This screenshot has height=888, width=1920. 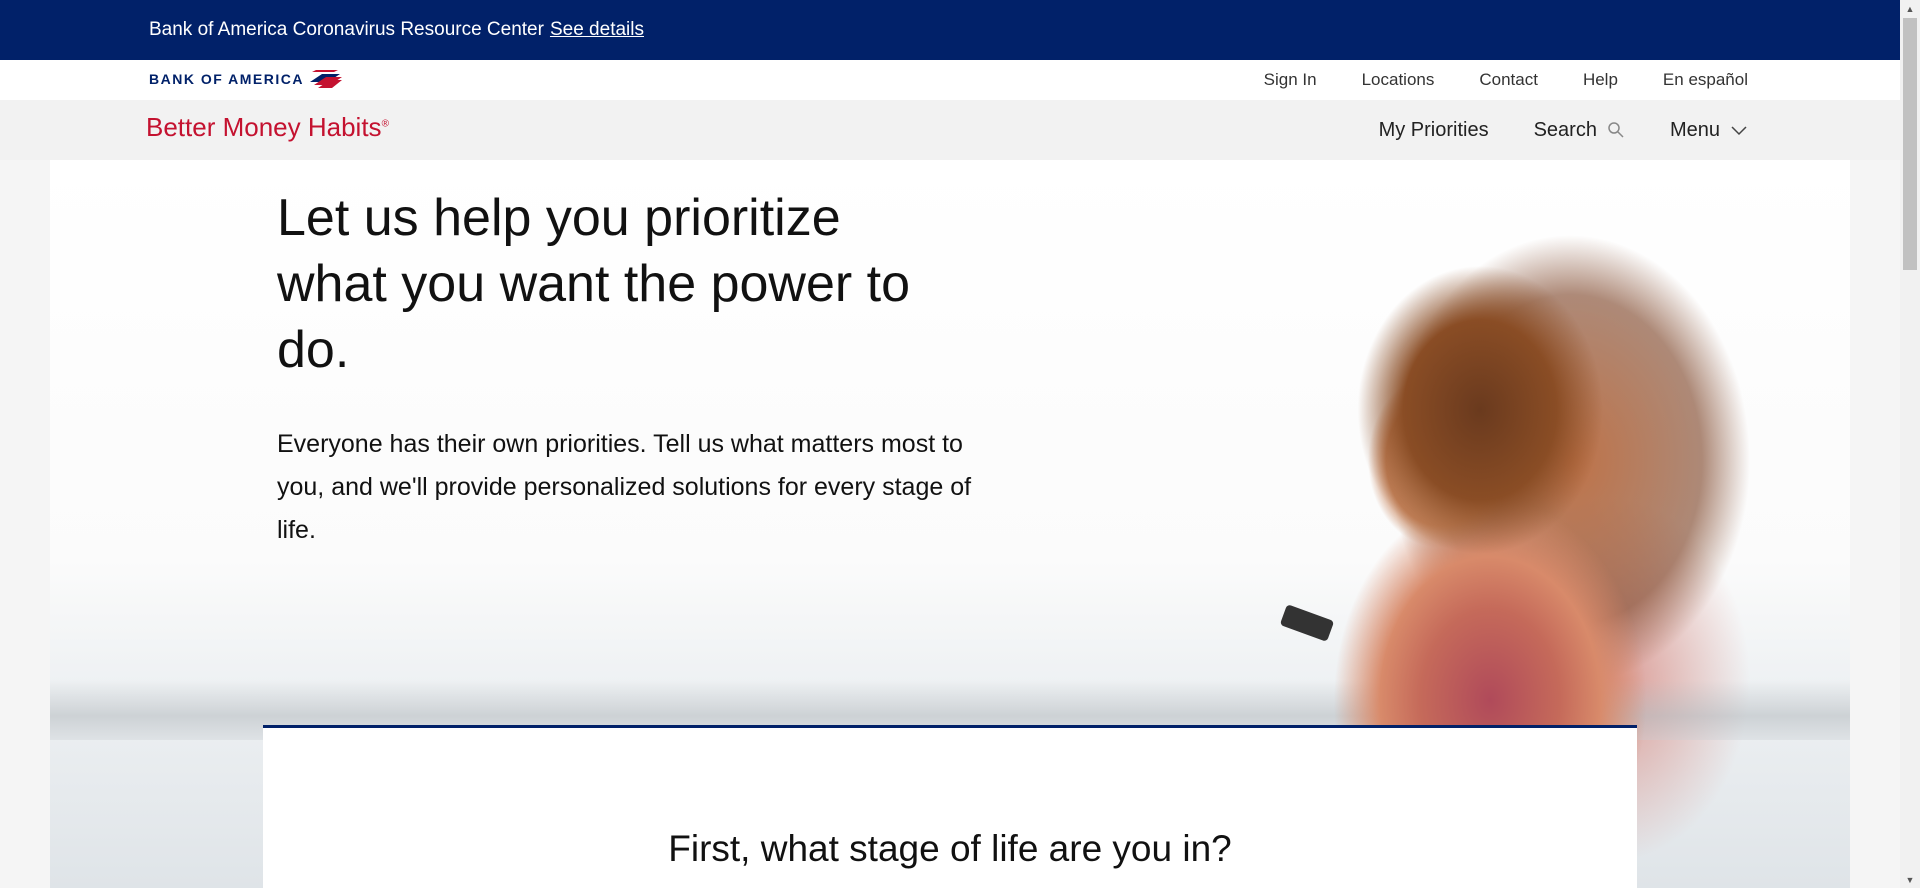 I want to click on brand-name: Better Money Habits, so click(x=264, y=127).